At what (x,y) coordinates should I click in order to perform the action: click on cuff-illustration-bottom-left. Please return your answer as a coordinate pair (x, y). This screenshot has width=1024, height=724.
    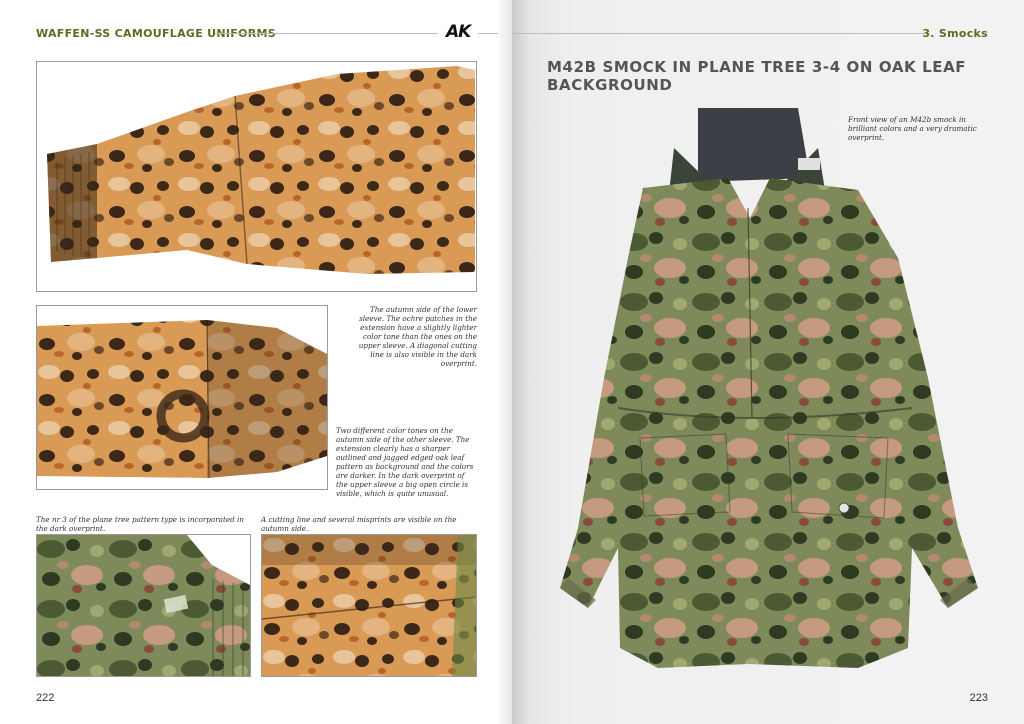
    Looking at the image, I should click on (143, 605).